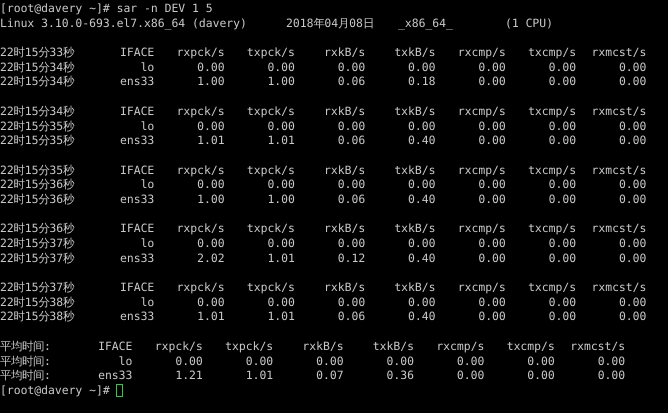 Image resolution: width=668 pixels, height=413 pixels. What do you see at coordinates (329, 375) in the screenshot?
I see `table-cell-text: 0.07` at bounding box center [329, 375].